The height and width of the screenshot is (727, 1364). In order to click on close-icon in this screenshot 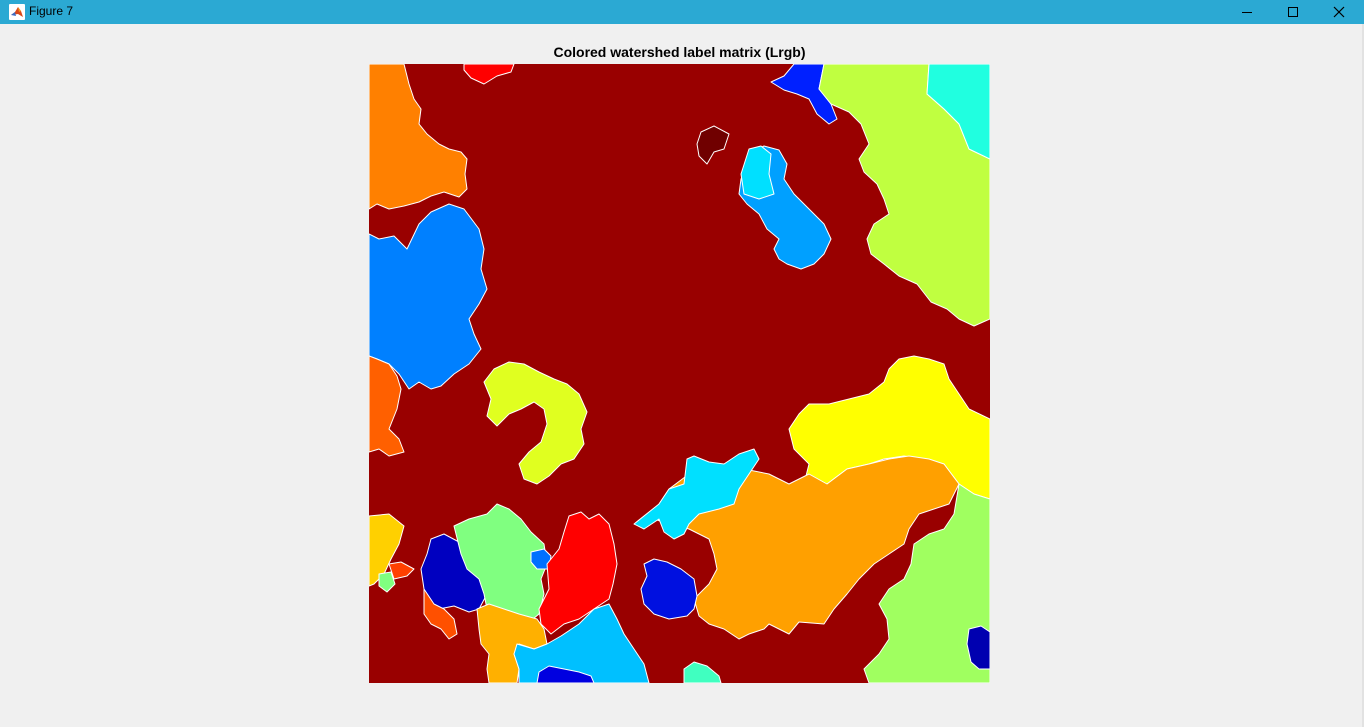, I will do `click(1339, 12)`.